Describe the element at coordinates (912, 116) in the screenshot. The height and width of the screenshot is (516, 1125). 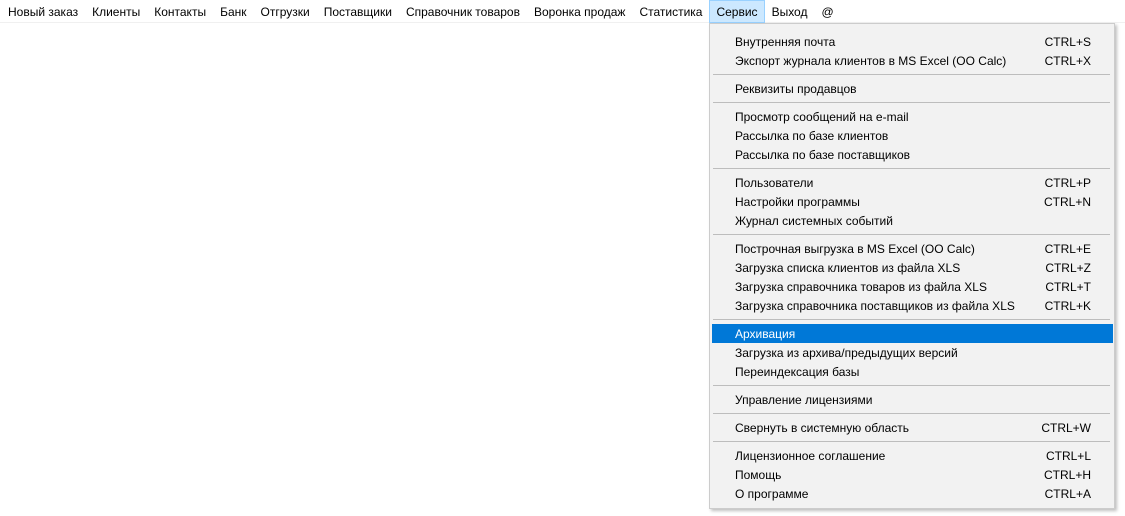
I see `menu-item-view-email: Просмотр сообщений на e-mail` at that location.